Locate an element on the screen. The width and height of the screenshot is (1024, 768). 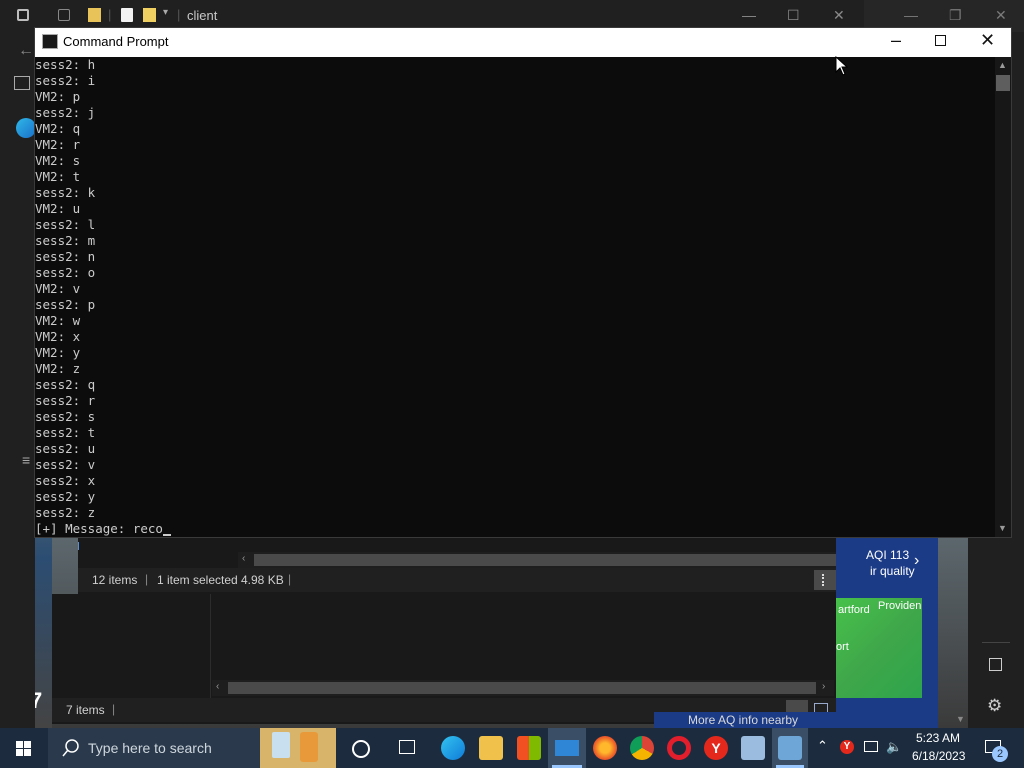
console-line: VM2: p is located at coordinates (58, 96).